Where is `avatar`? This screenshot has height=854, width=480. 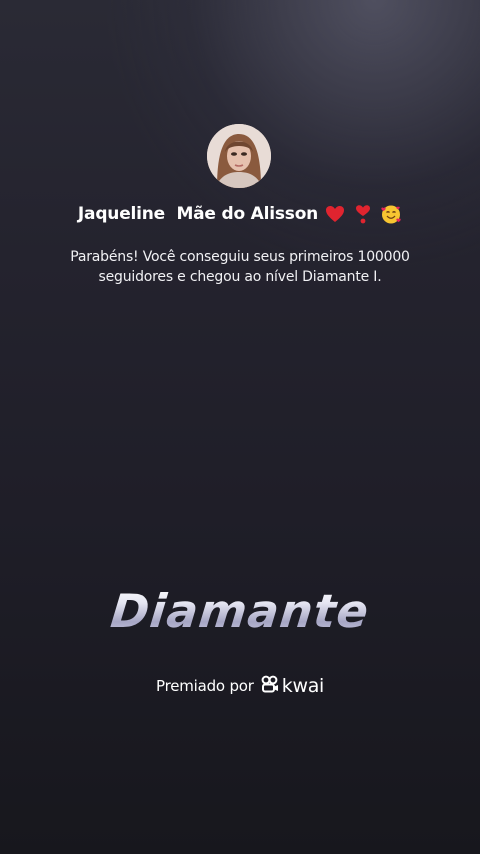
avatar is located at coordinates (239, 156).